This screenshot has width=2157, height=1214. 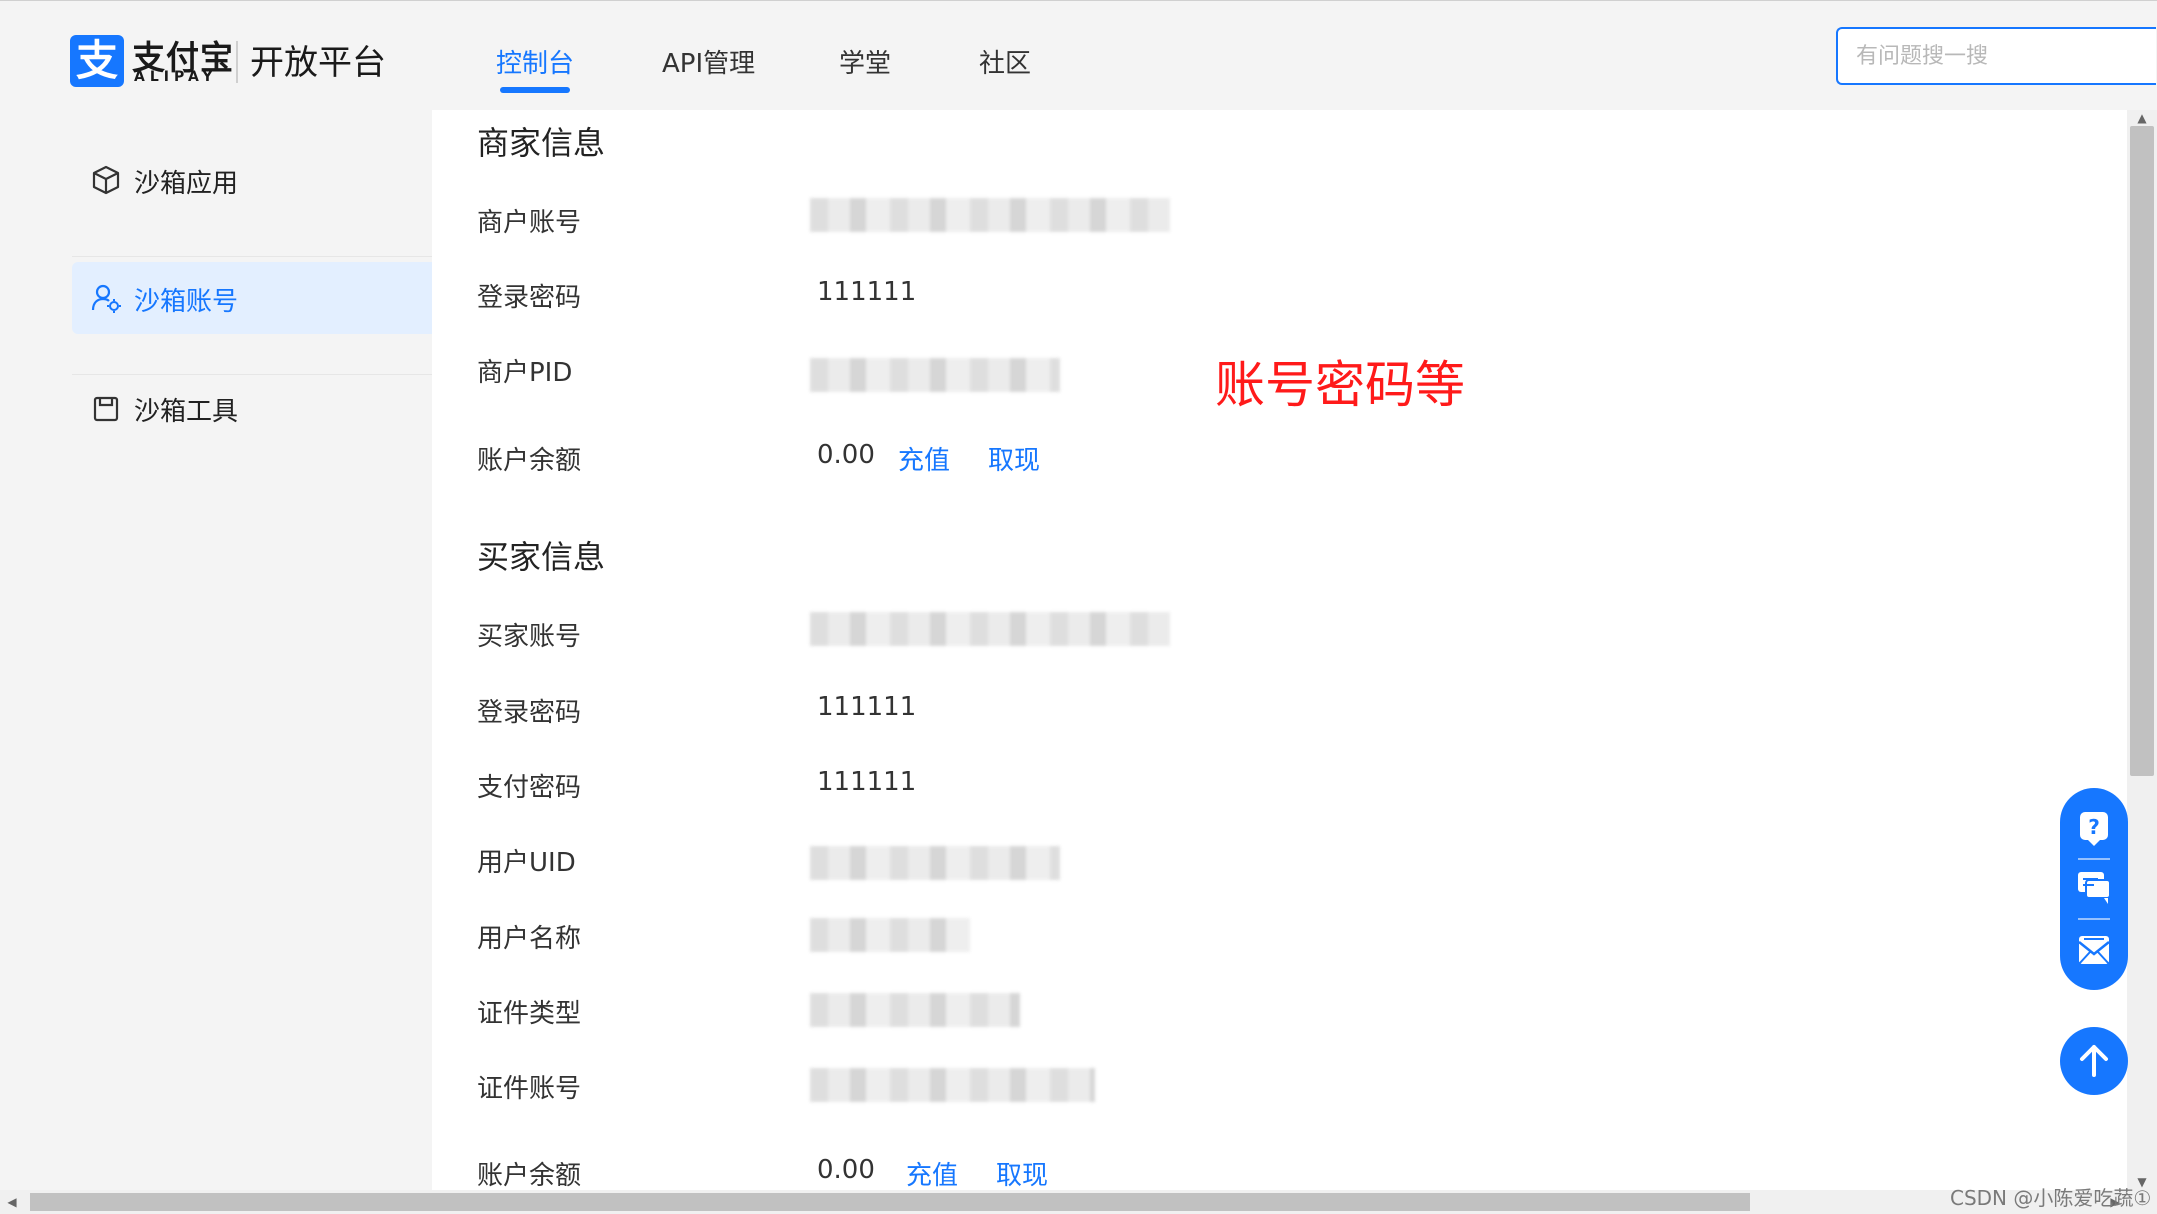 I want to click on horizontal-scrollbar: ◀ ▶, so click(x=1078, y=1202).